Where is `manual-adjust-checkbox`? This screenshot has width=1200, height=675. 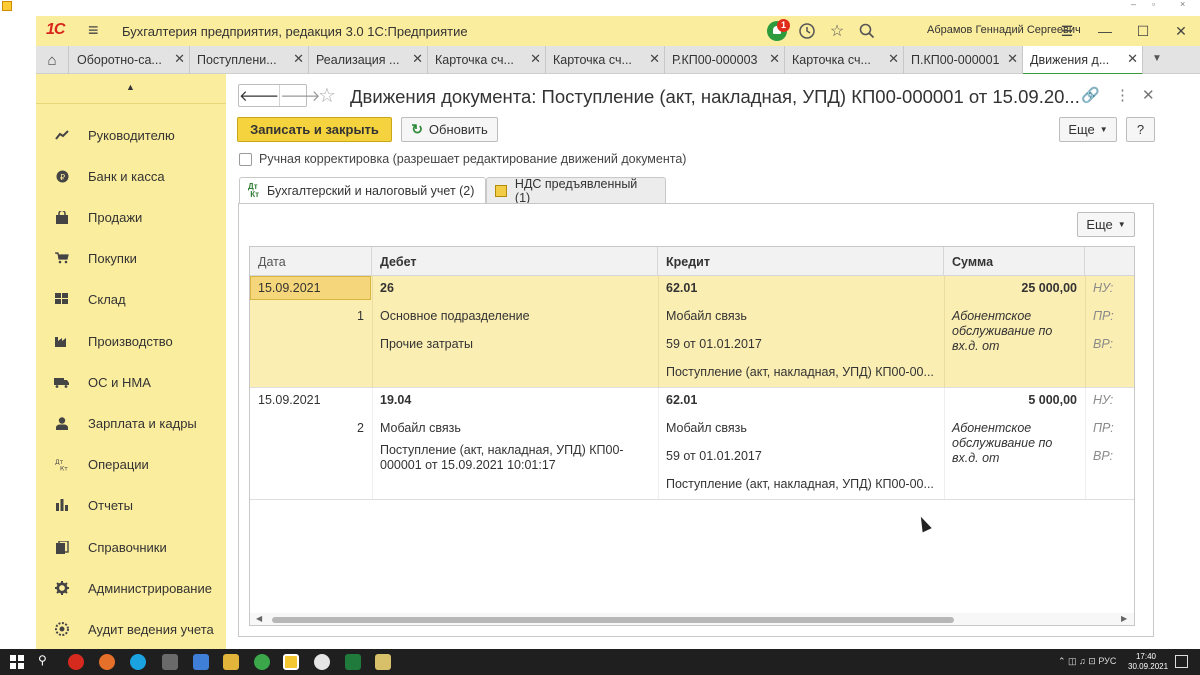
manual-adjust-checkbox is located at coordinates (245, 159).